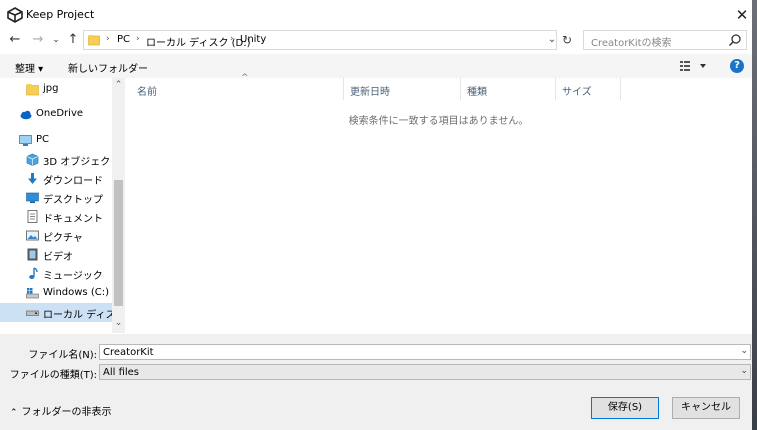 The height and width of the screenshot is (430, 757). Describe the element at coordinates (32, 197) in the screenshot. I see `desktop-icon` at that location.